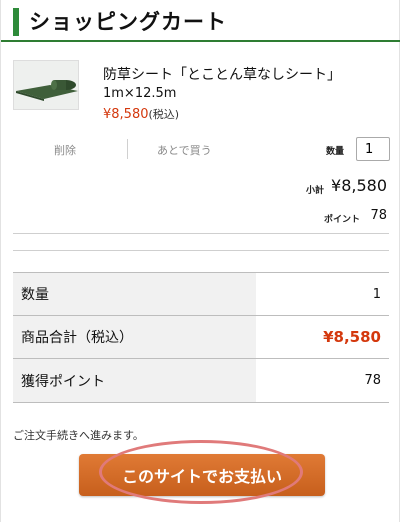  What do you see at coordinates (184, 150) in the screenshot?
I see `save-for-later-link: あとで買う` at bounding box center [184, 150].